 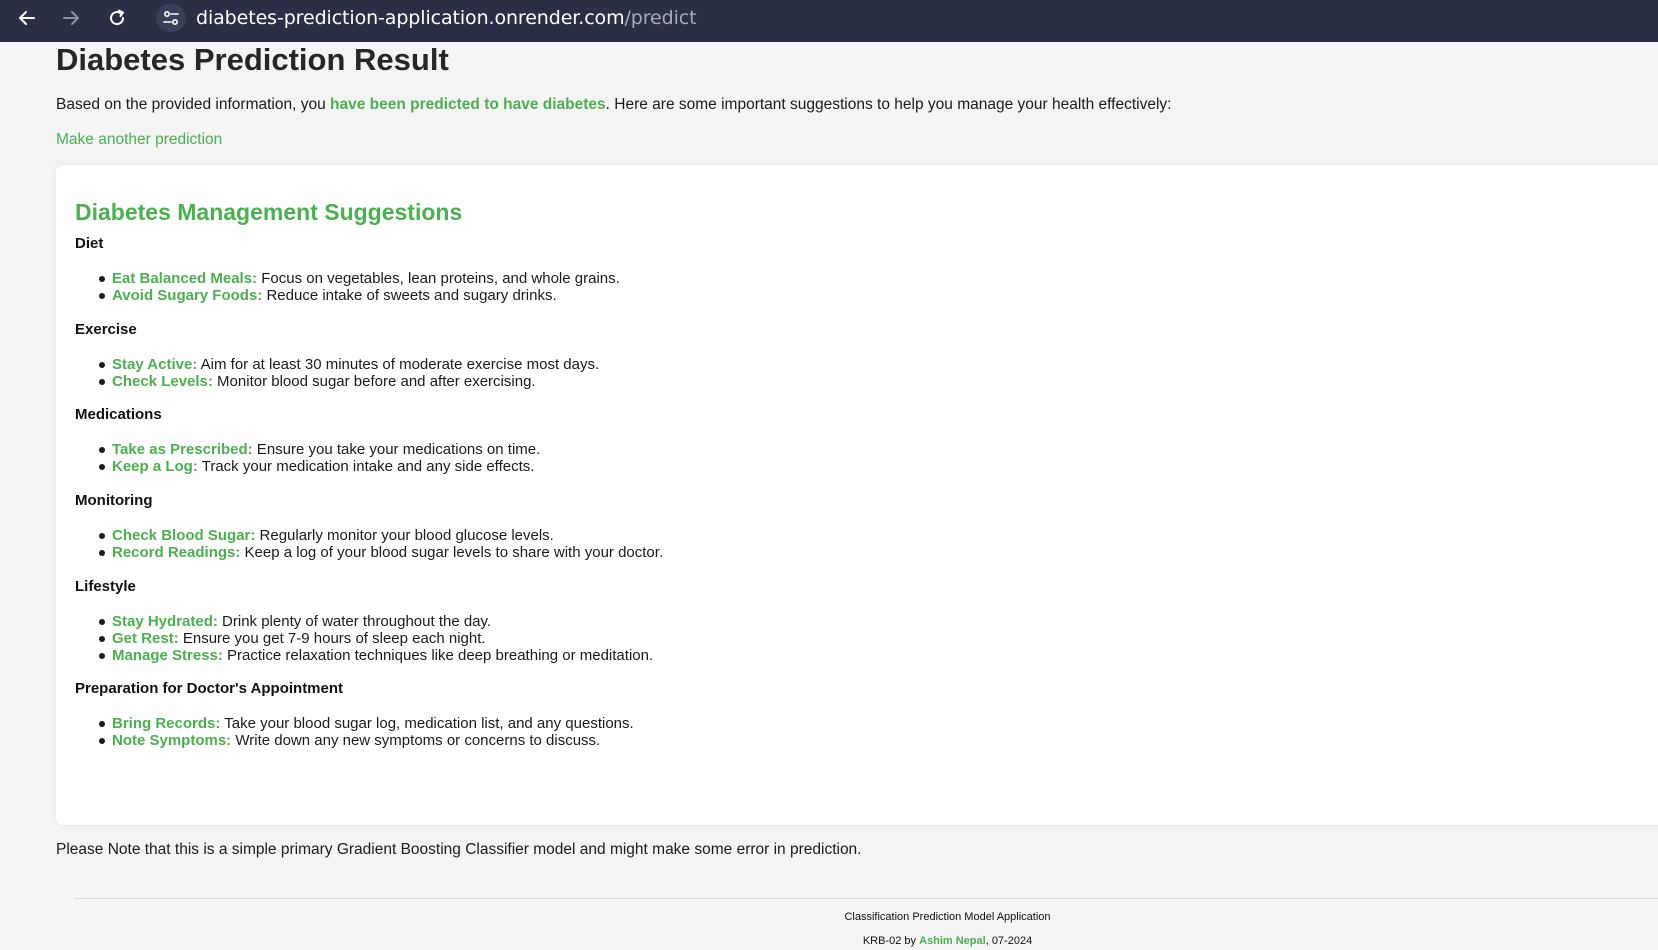 I want to click on footer-divider, so click(x=866, y=898).